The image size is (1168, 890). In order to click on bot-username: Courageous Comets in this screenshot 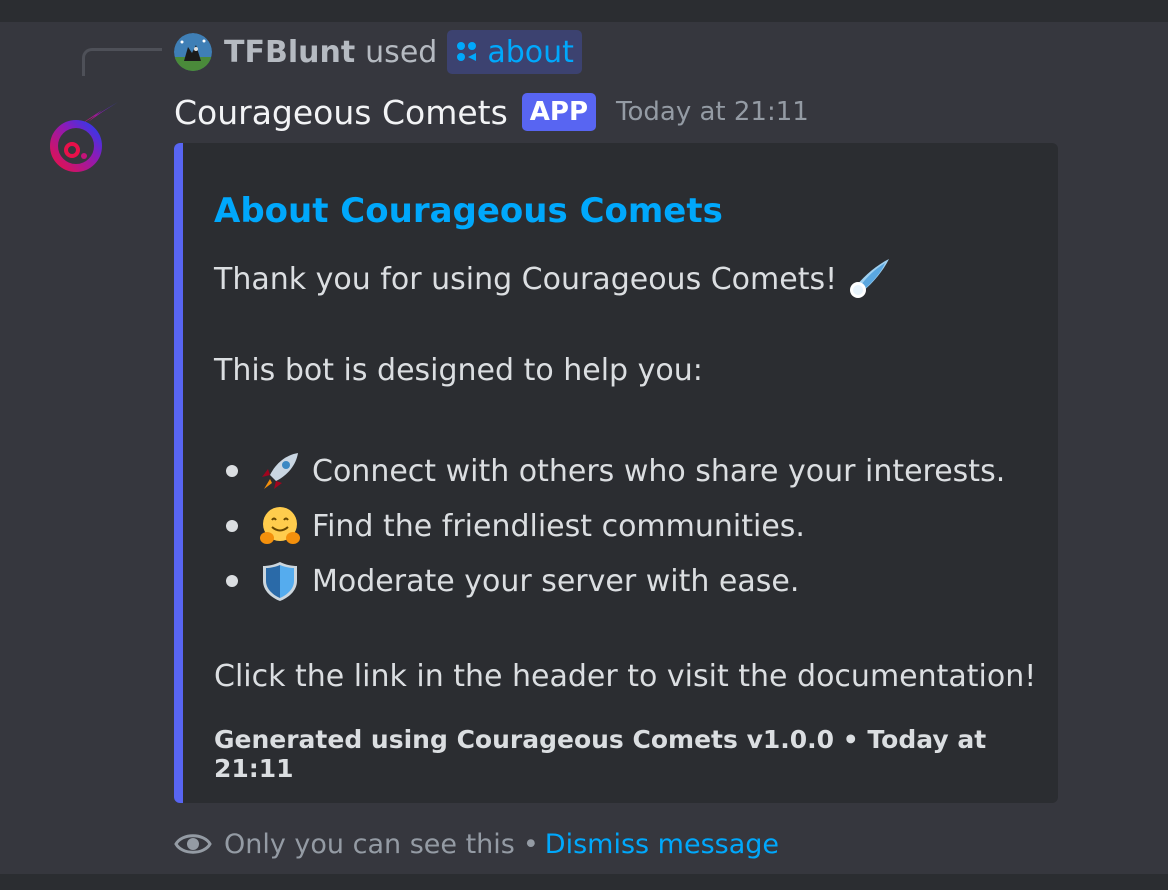, I will do `click(341, 112)`.